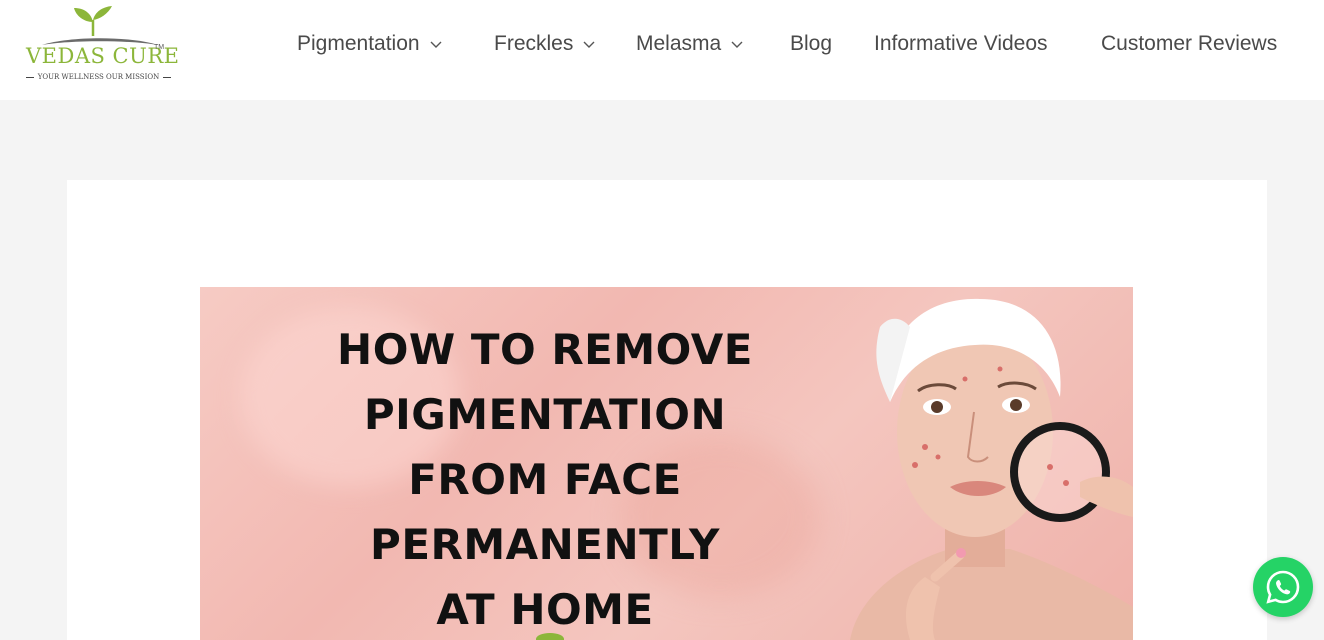 The height and width of the screenshot is (640, 1324). Describe the element at coordinates (93, 21) in the screenshot. I see `sprout-icon` at that location.